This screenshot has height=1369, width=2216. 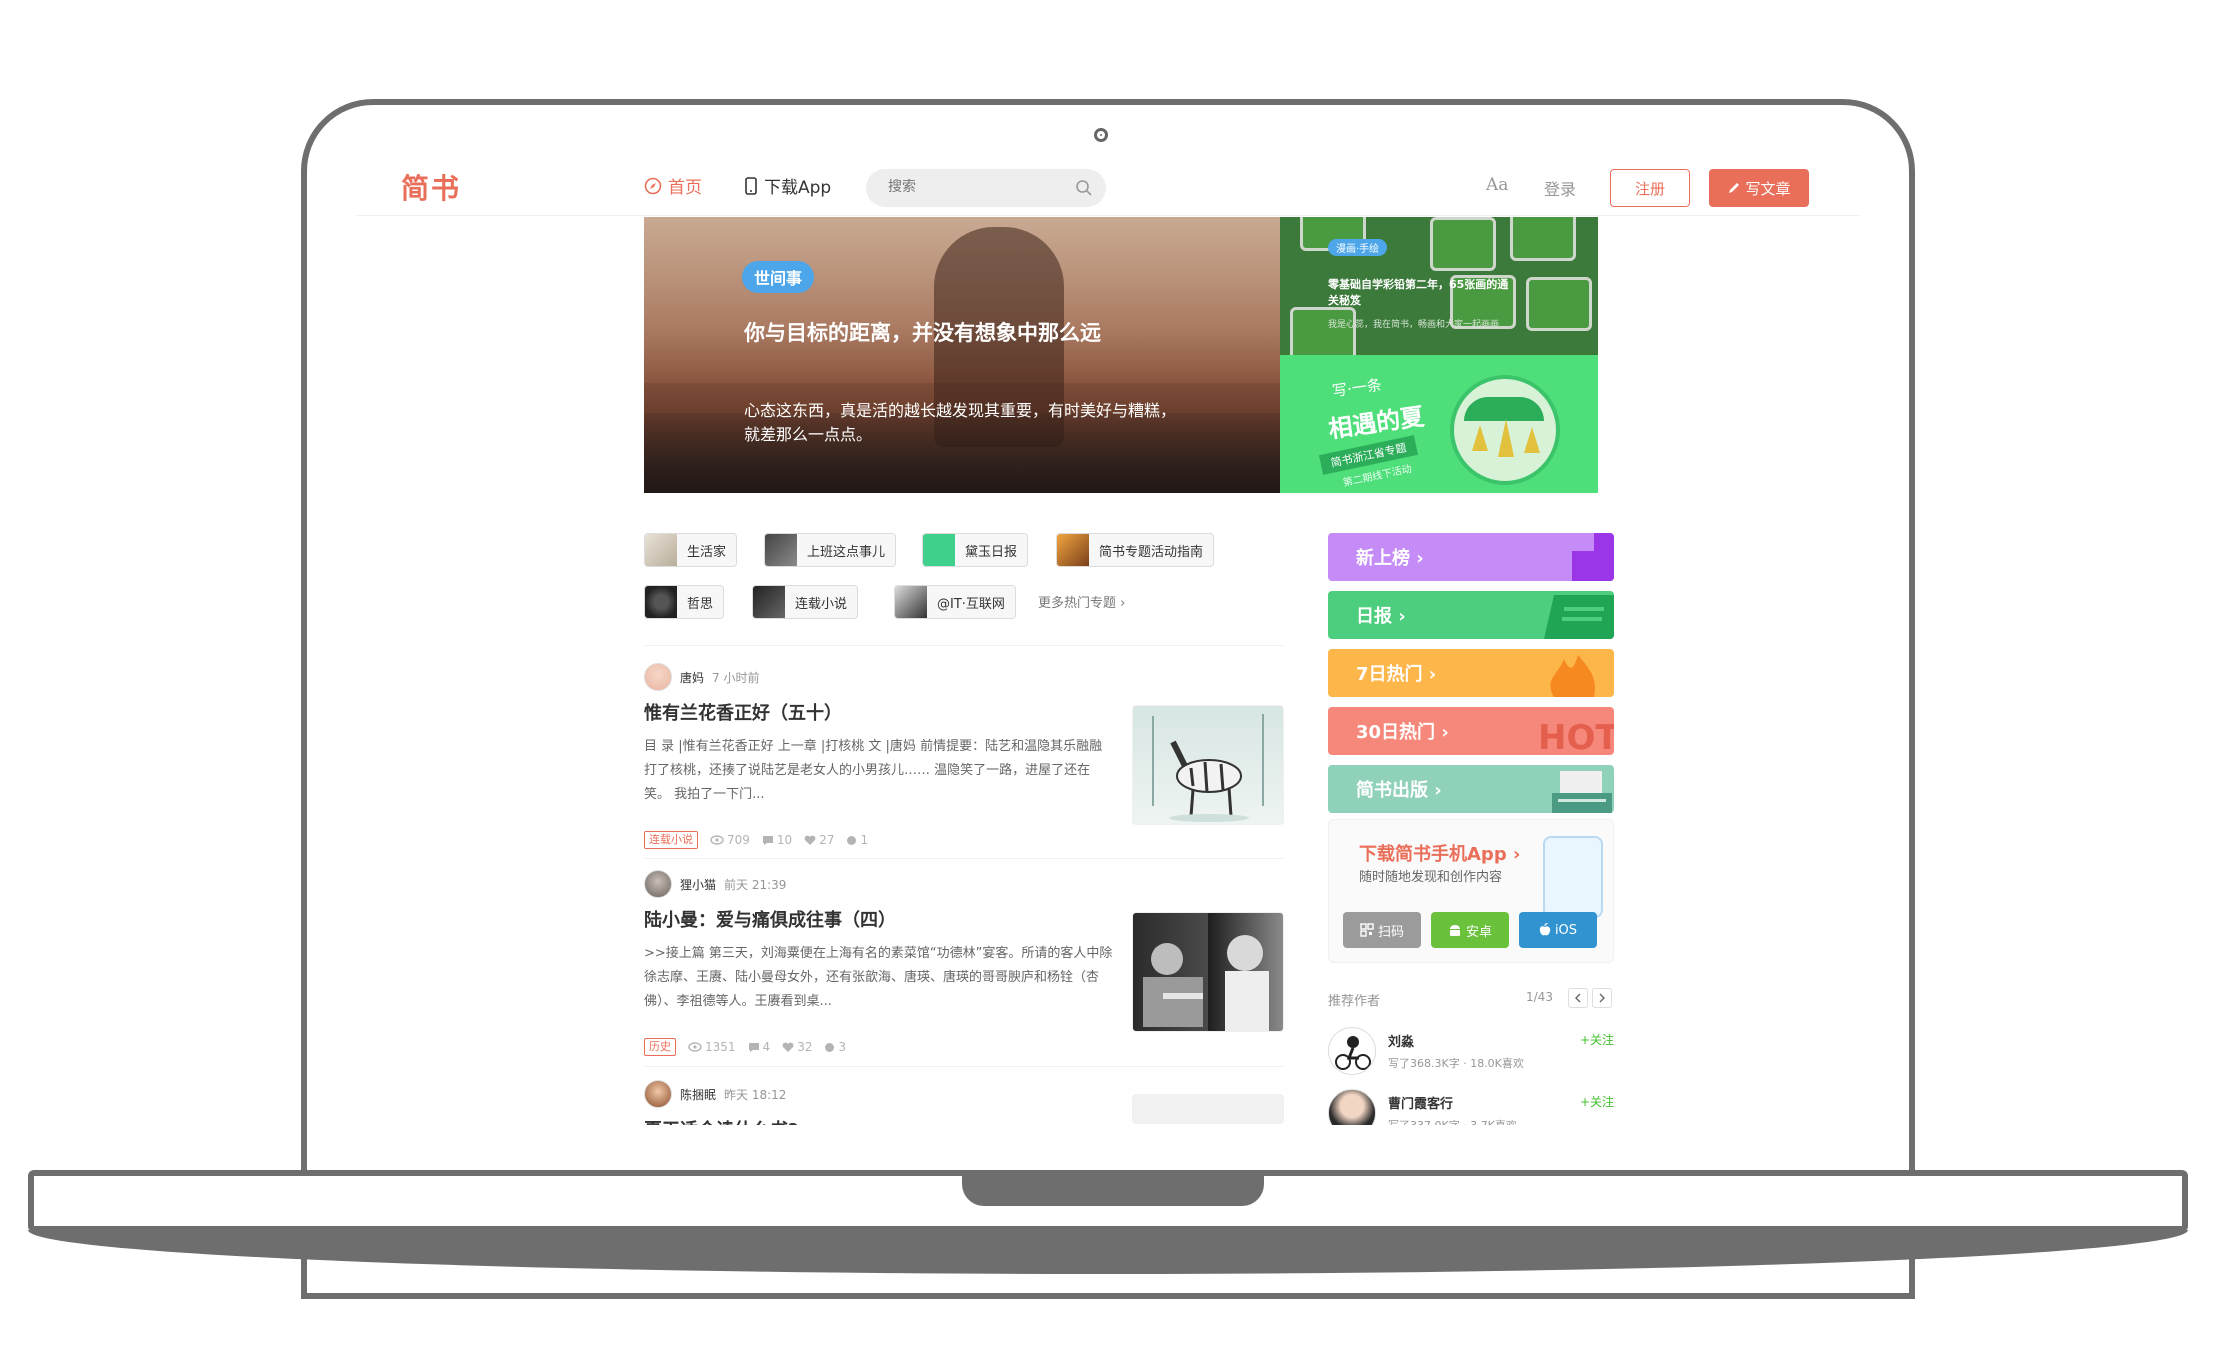 I want to click on banner-top-right-tag: 漫画·手绘, so click(x=1358, y=247).